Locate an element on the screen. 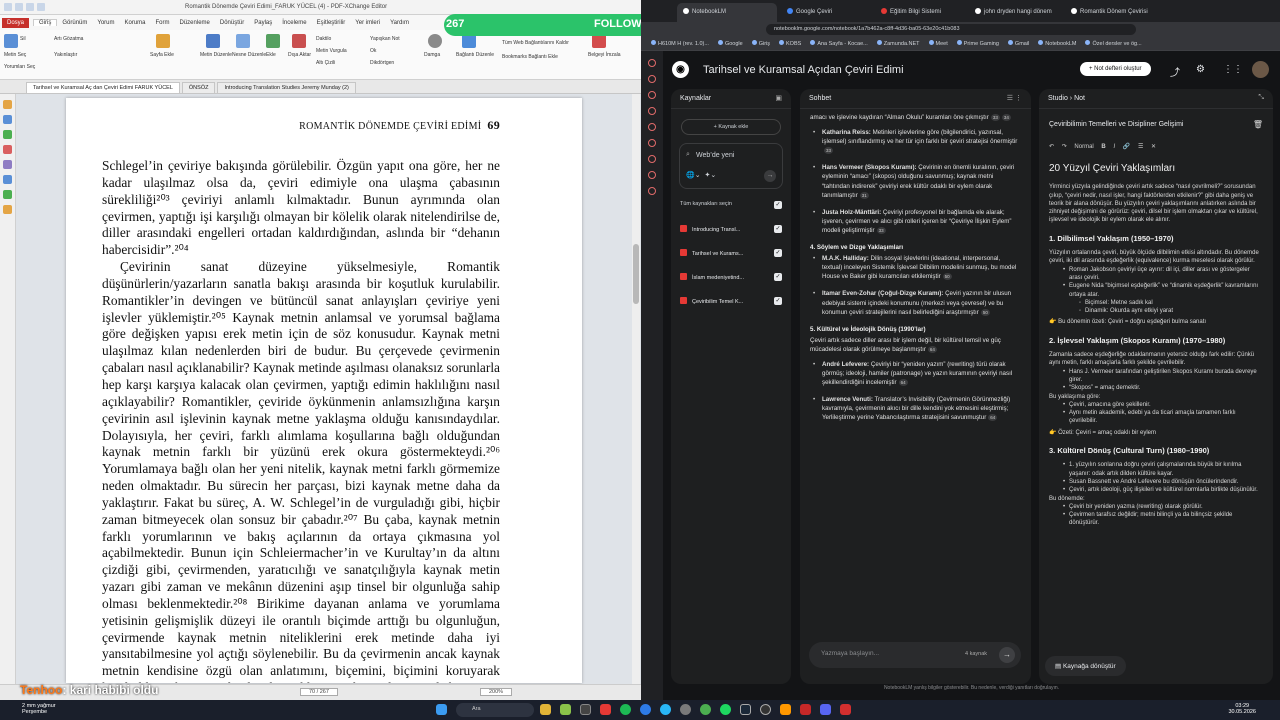 The image size is (1280, 720). bookmark-item: NotebookLM is located at coordinates (1057, 43).